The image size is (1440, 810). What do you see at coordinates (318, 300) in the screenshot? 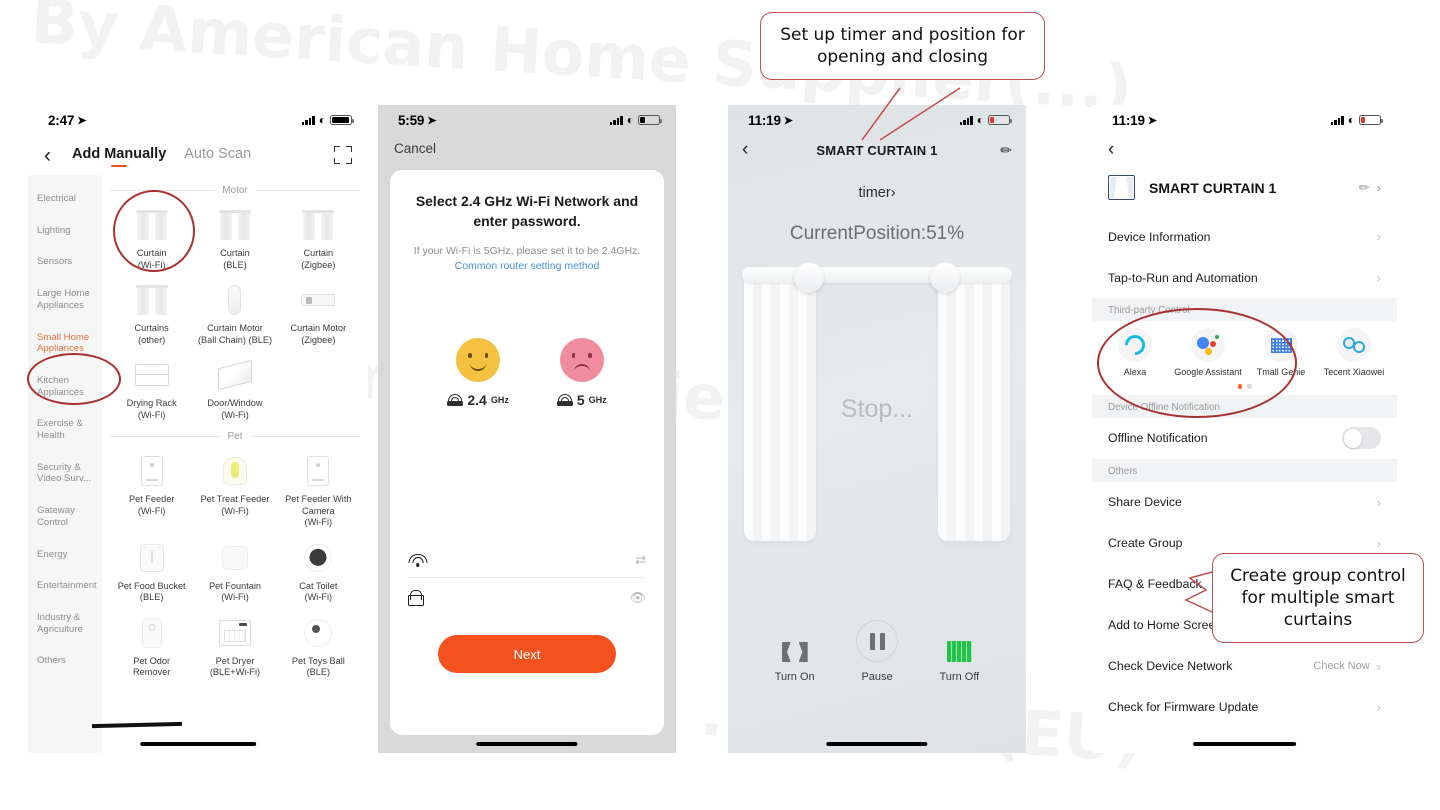
I see `curtain-rail-icon` at bounding box center [318, 300].